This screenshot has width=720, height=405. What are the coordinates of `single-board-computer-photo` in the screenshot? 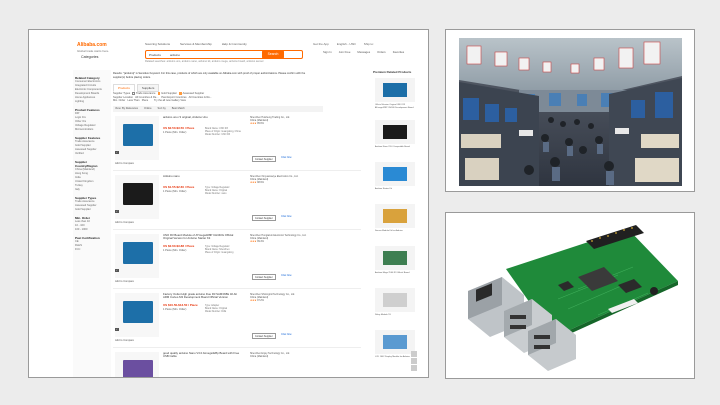 It's located at (571, 296).